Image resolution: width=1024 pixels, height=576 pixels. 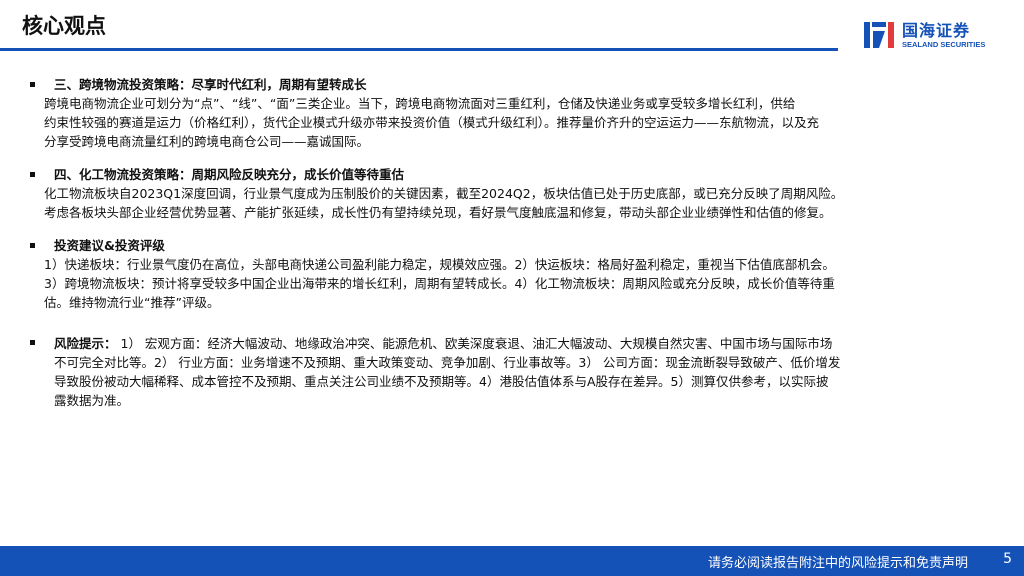 I want to click on sealand-logo-icon, so click(x=879, y=35).